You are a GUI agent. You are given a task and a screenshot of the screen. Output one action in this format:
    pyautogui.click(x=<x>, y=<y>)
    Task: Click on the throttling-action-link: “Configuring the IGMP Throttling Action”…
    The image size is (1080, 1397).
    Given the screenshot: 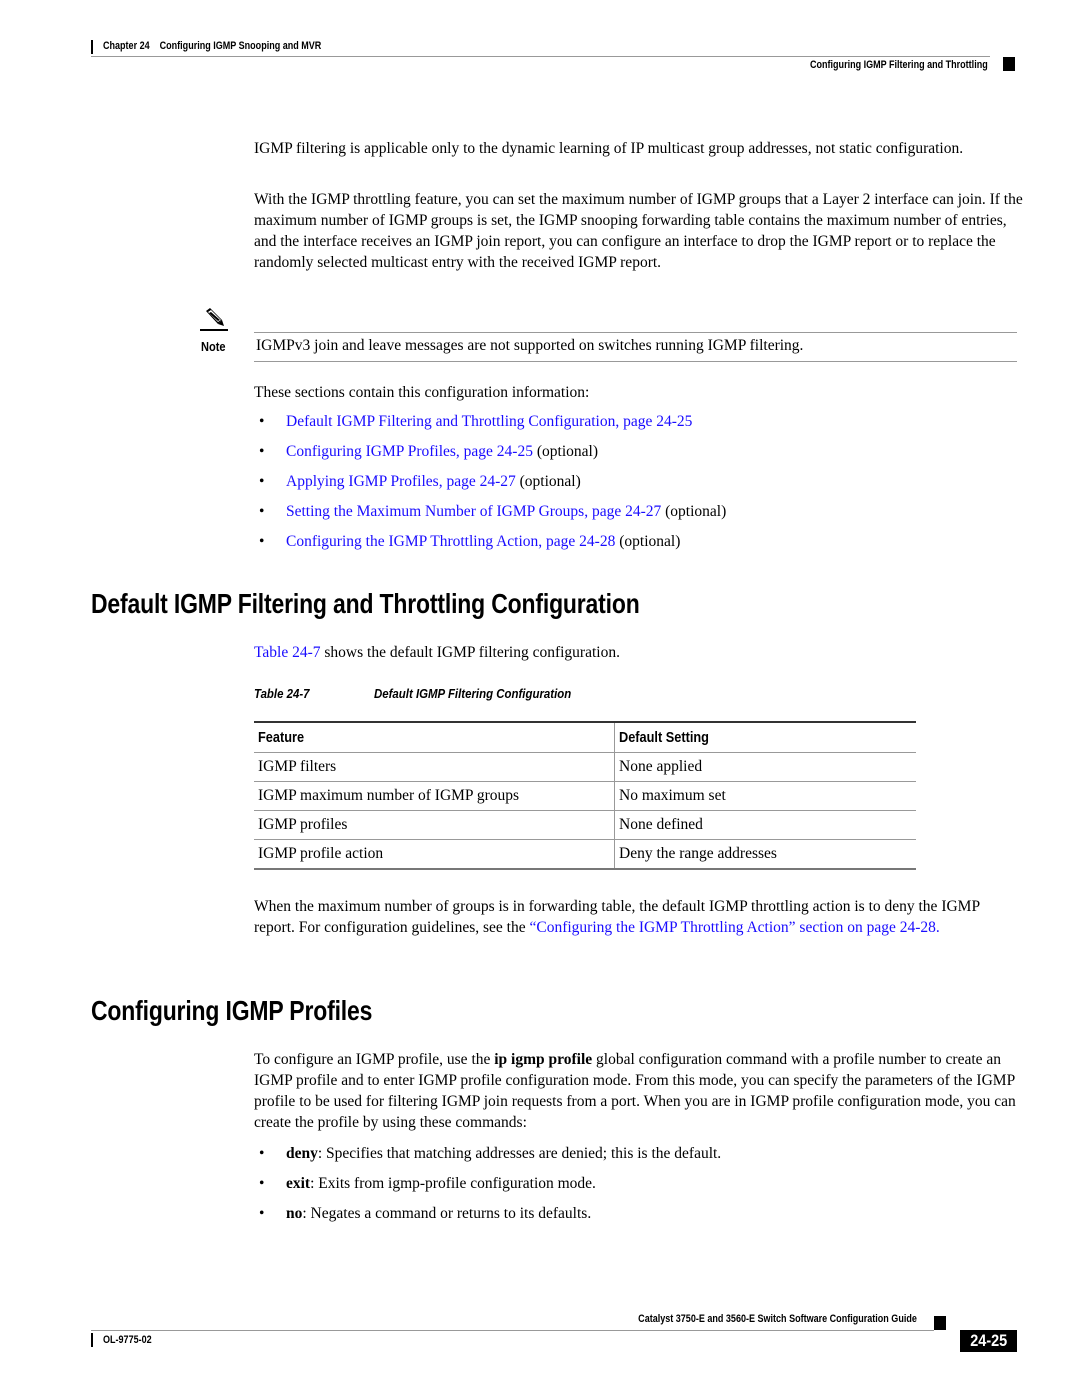 What is the action you would take?
    pyautogui.click(x=732, y=927)
    